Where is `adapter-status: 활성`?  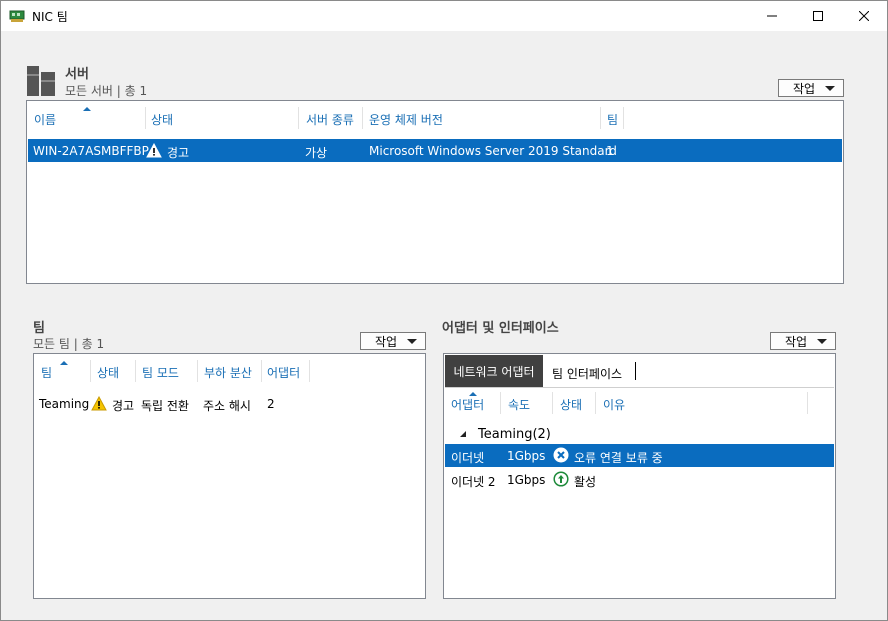
adapter-status: 활성 is located at coordinates (585, 482).